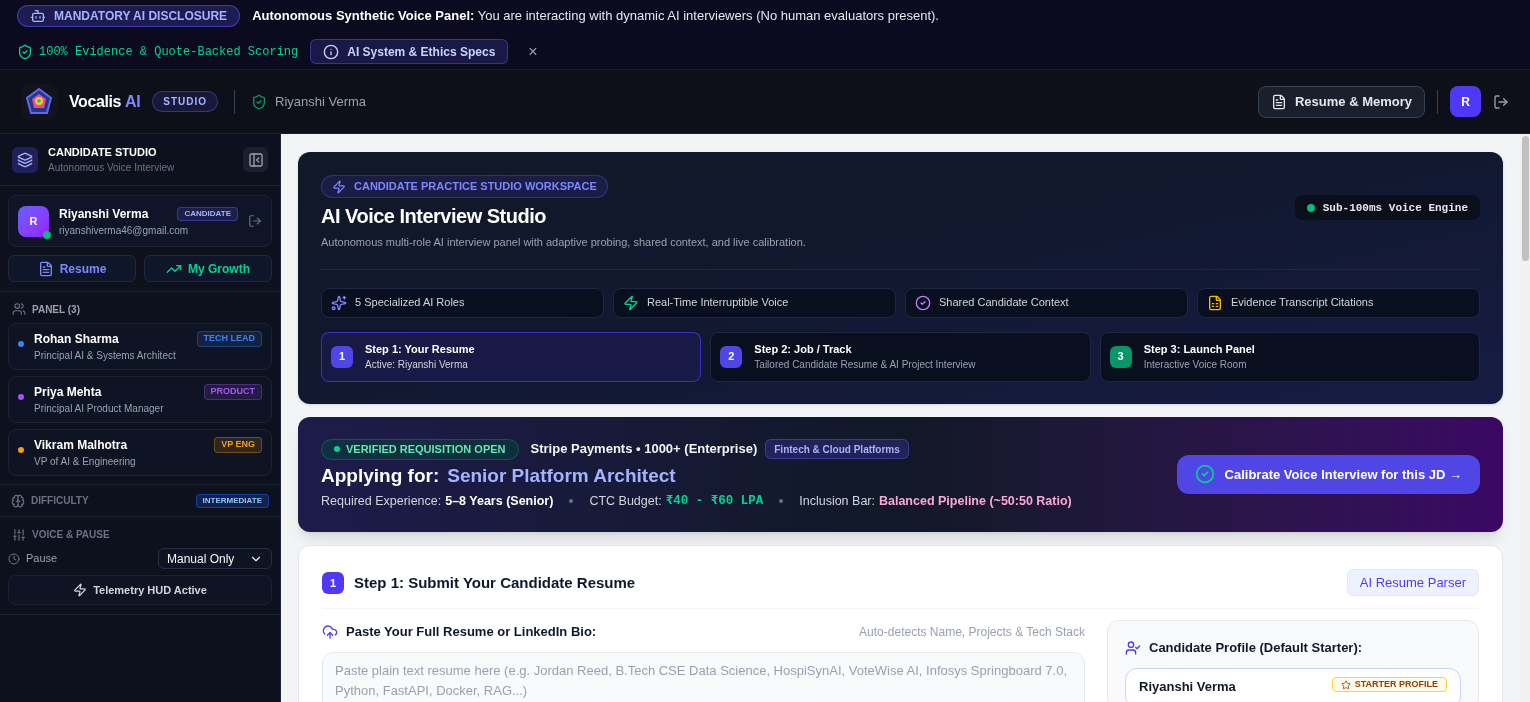  What do you see at coordinates (1389, 684) in the screenshot?
I see `starter-badge: STARTER PROFILE` at bounding box center [1389, 684].